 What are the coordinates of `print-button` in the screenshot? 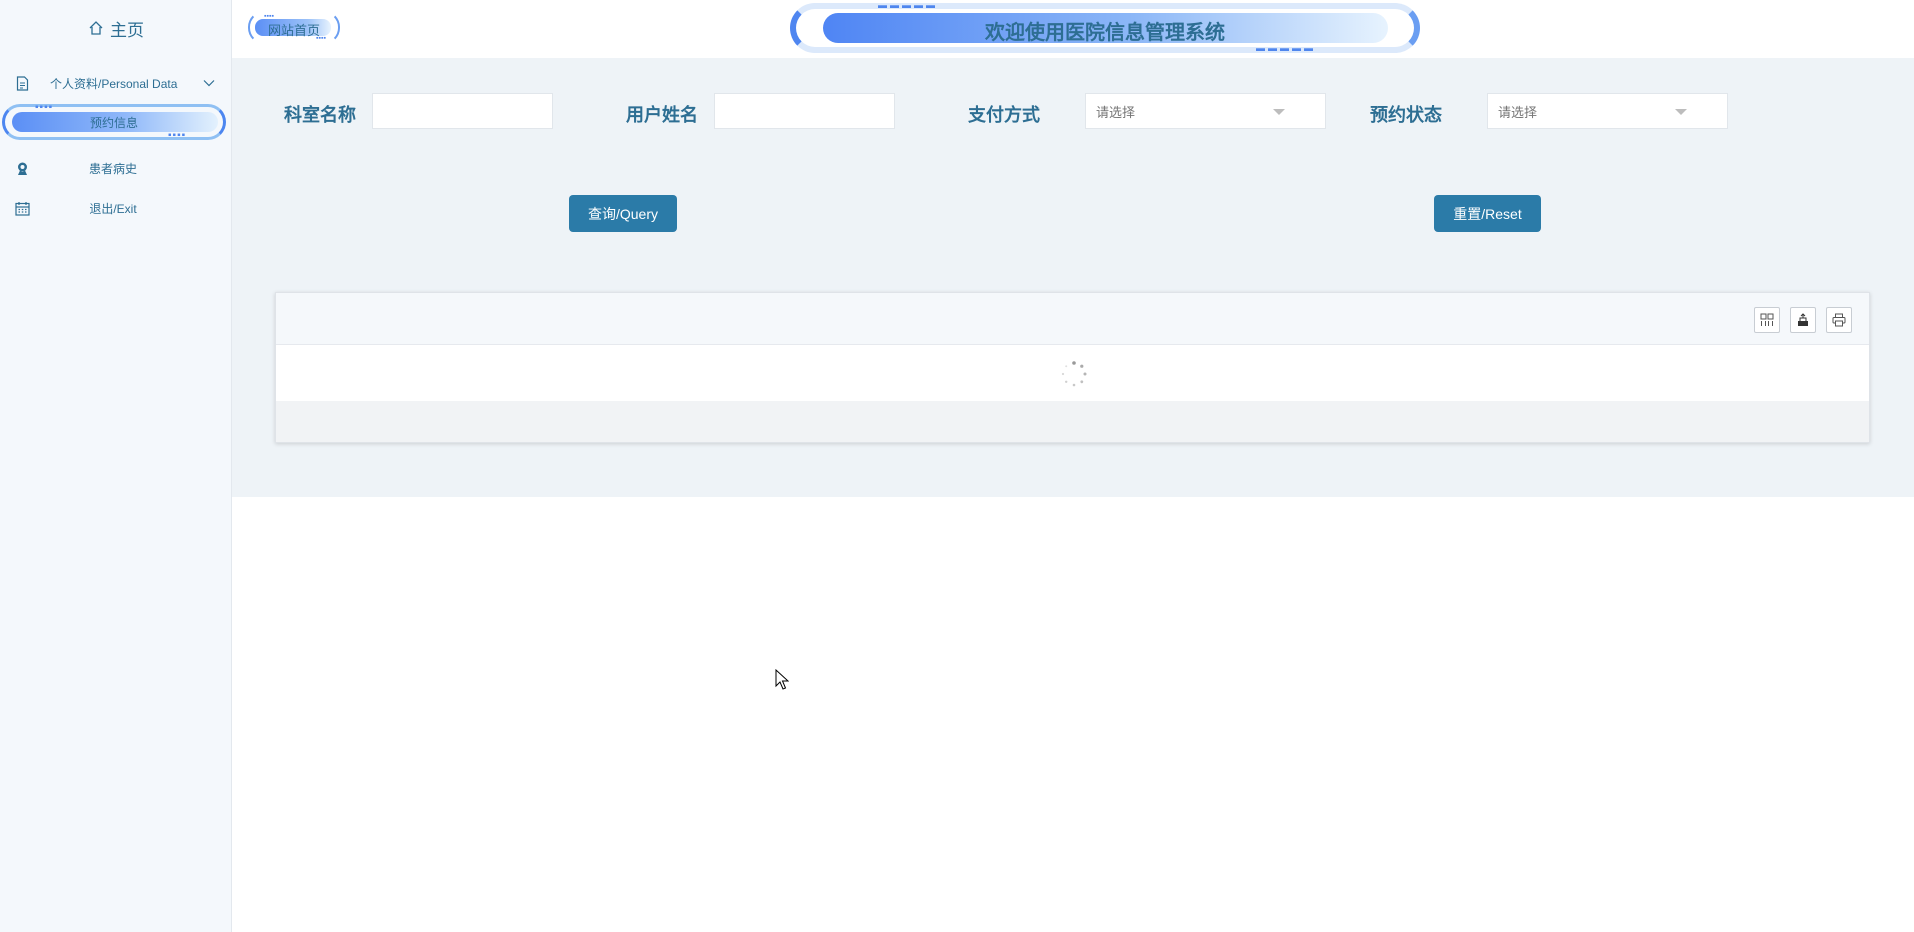 It's located at (1839, 320).